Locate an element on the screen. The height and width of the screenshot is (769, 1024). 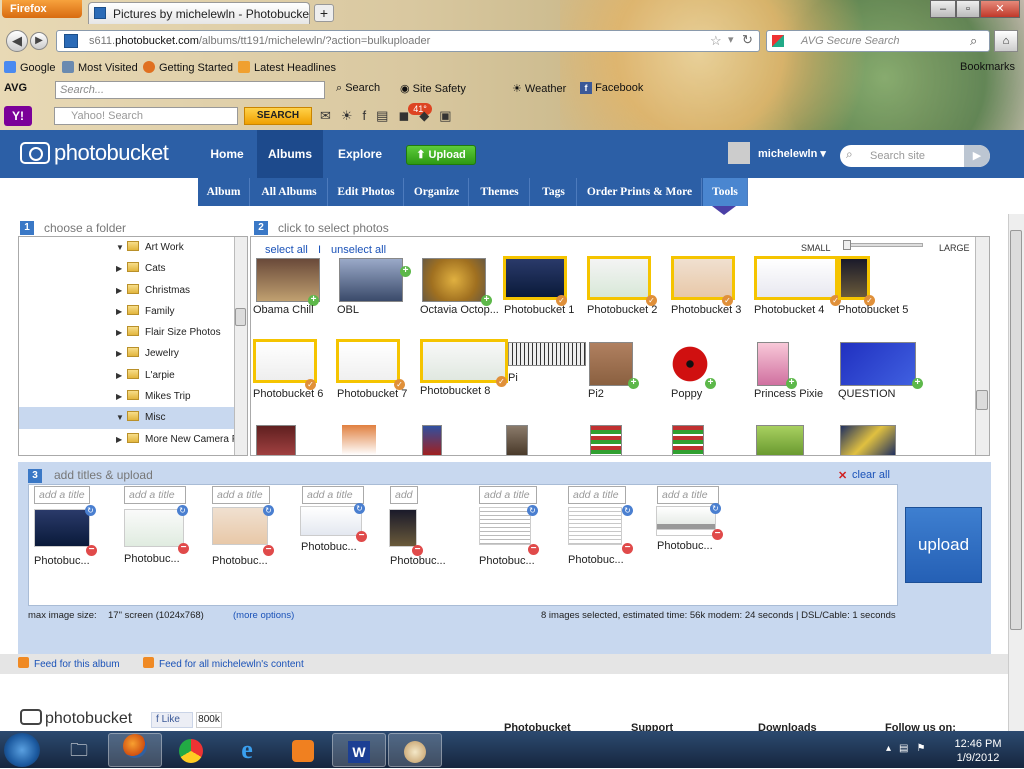
folder-scrollbar is located at coordinates (240, 346).